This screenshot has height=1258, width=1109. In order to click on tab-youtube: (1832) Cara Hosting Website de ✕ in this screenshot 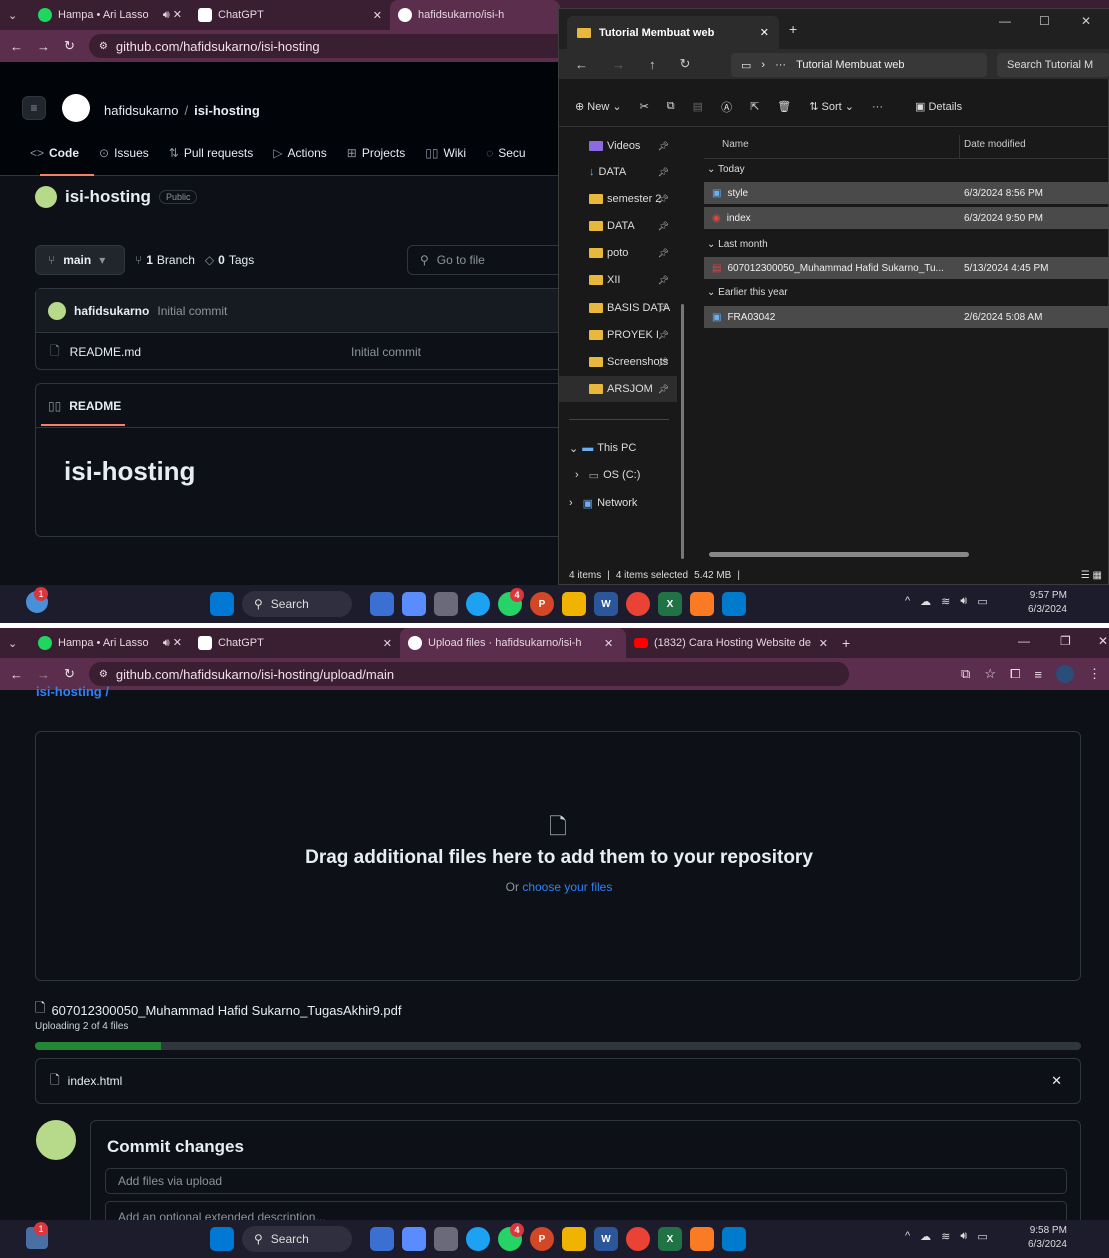, I will do `click(731, 643)`.